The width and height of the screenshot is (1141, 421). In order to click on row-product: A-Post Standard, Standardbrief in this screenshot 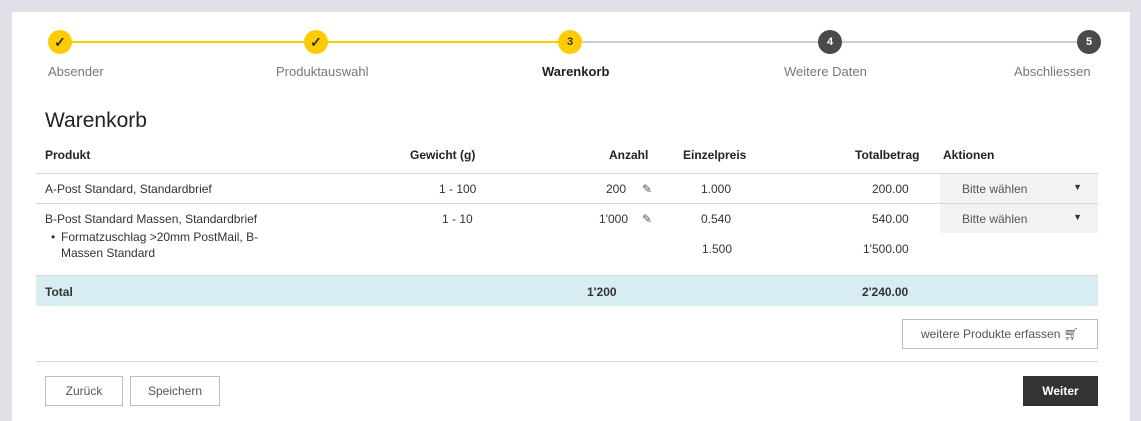, I will do `click(128, 189)`.